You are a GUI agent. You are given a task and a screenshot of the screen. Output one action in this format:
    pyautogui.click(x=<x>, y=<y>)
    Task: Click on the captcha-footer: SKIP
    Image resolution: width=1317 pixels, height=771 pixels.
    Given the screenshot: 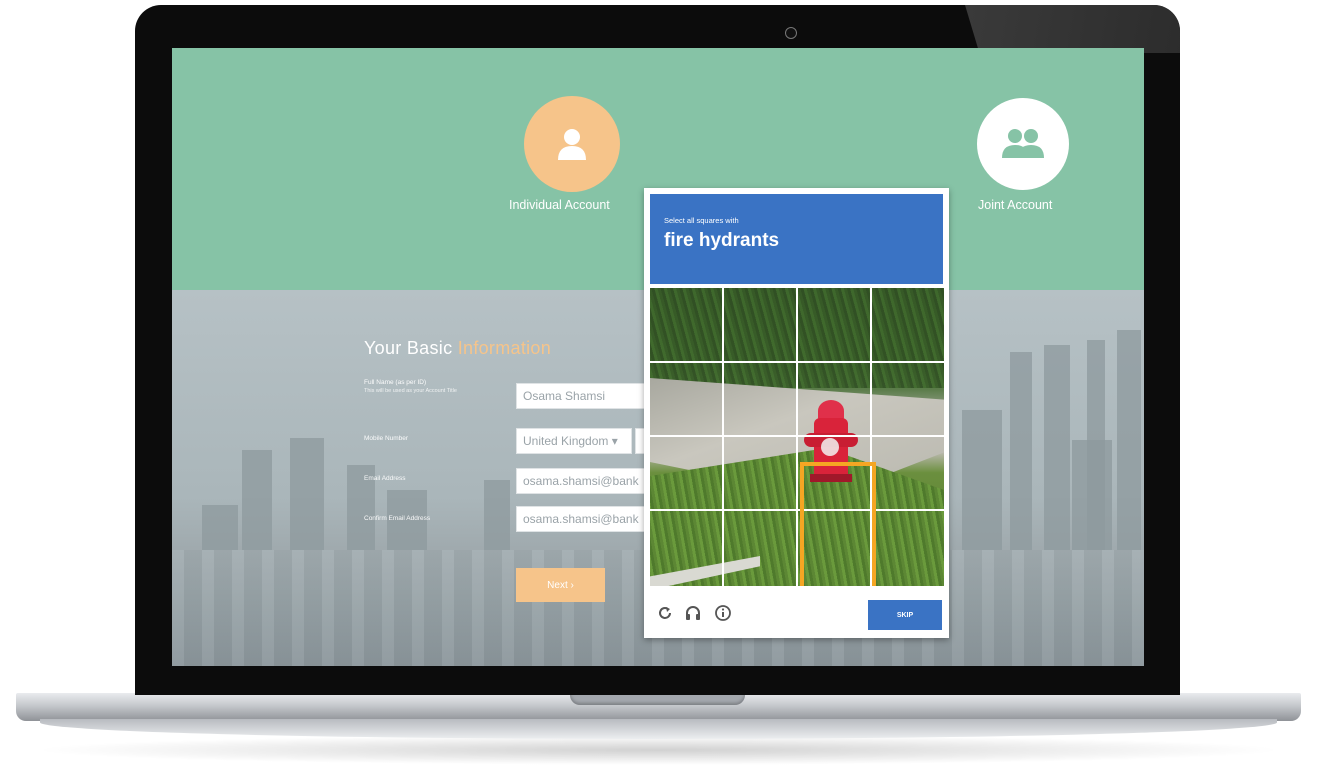 What is the action you would take?
    pyautogui.click(x=796, y=613)
    